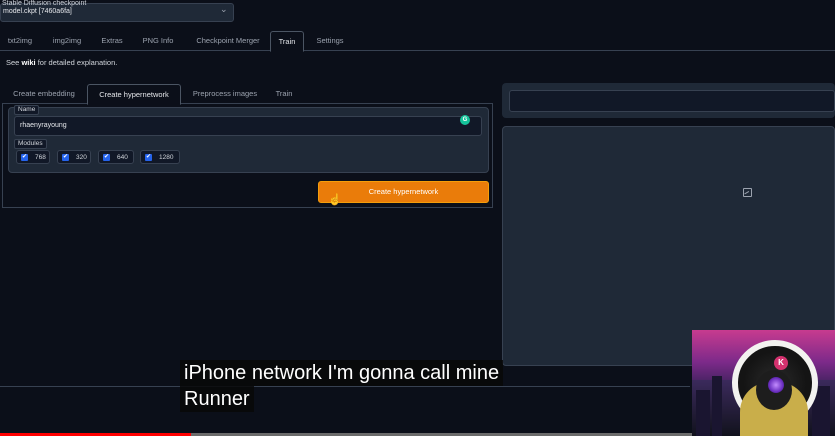  What do you see at coordinates (76, 62) in the screenshot?
I see `wiki-suffix: for detailed explanation.` at bounding box center [76, 62].